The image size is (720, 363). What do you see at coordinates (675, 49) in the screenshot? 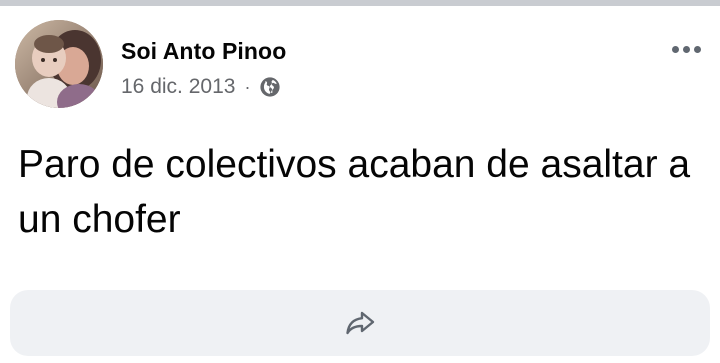
I see `more-options-icon` at bounding box center [675, 49].